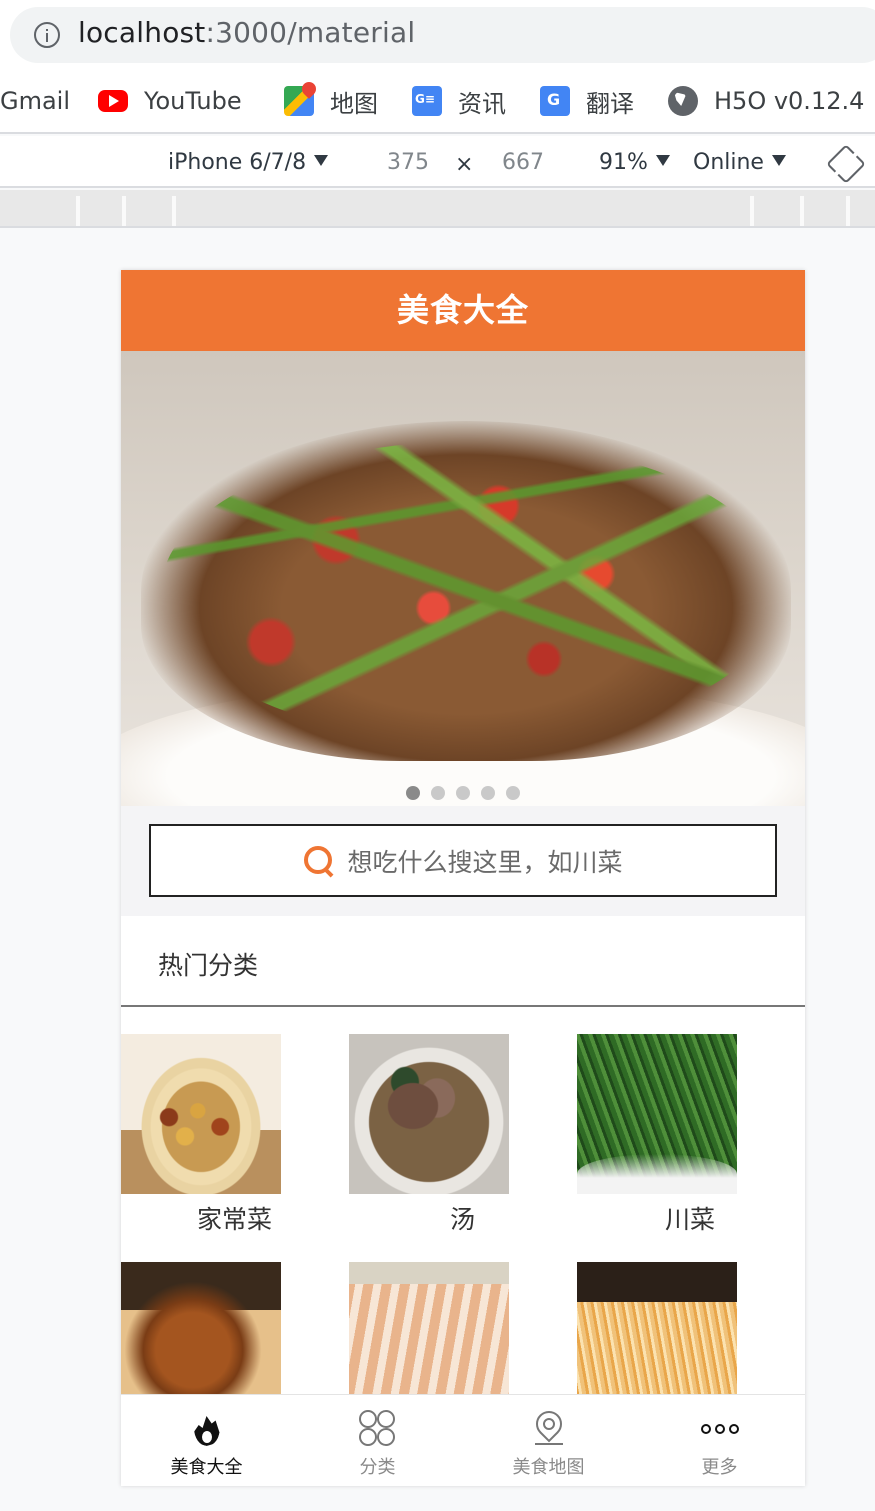 The height and width of the screenshot is (1511, 875). What do you see at coordinates (235, 1219) in the screenshot?
I see `category-label: 家常菜` at bounding box center [235, 1219].